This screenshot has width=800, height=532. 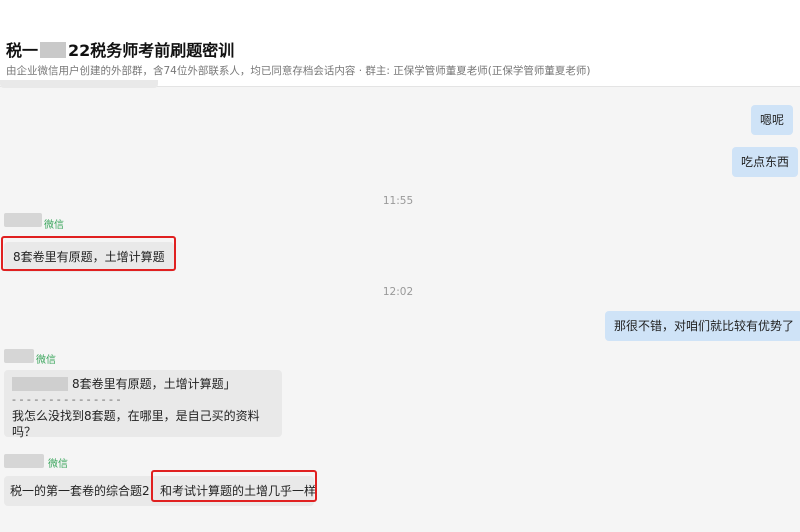 I want to click on chat-title: 税一 22税务师考前刷题密训, so click(x=120, y=49).